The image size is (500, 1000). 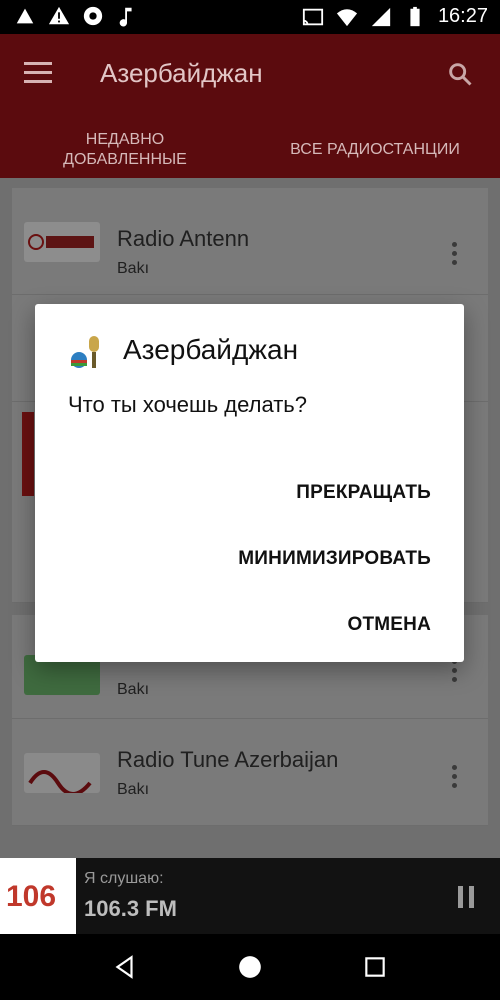 What do you see at coordinates (124, 878) in the screenshot?
I see `now-playing-label: Я слушаю:` at bounding box center [124, 878].